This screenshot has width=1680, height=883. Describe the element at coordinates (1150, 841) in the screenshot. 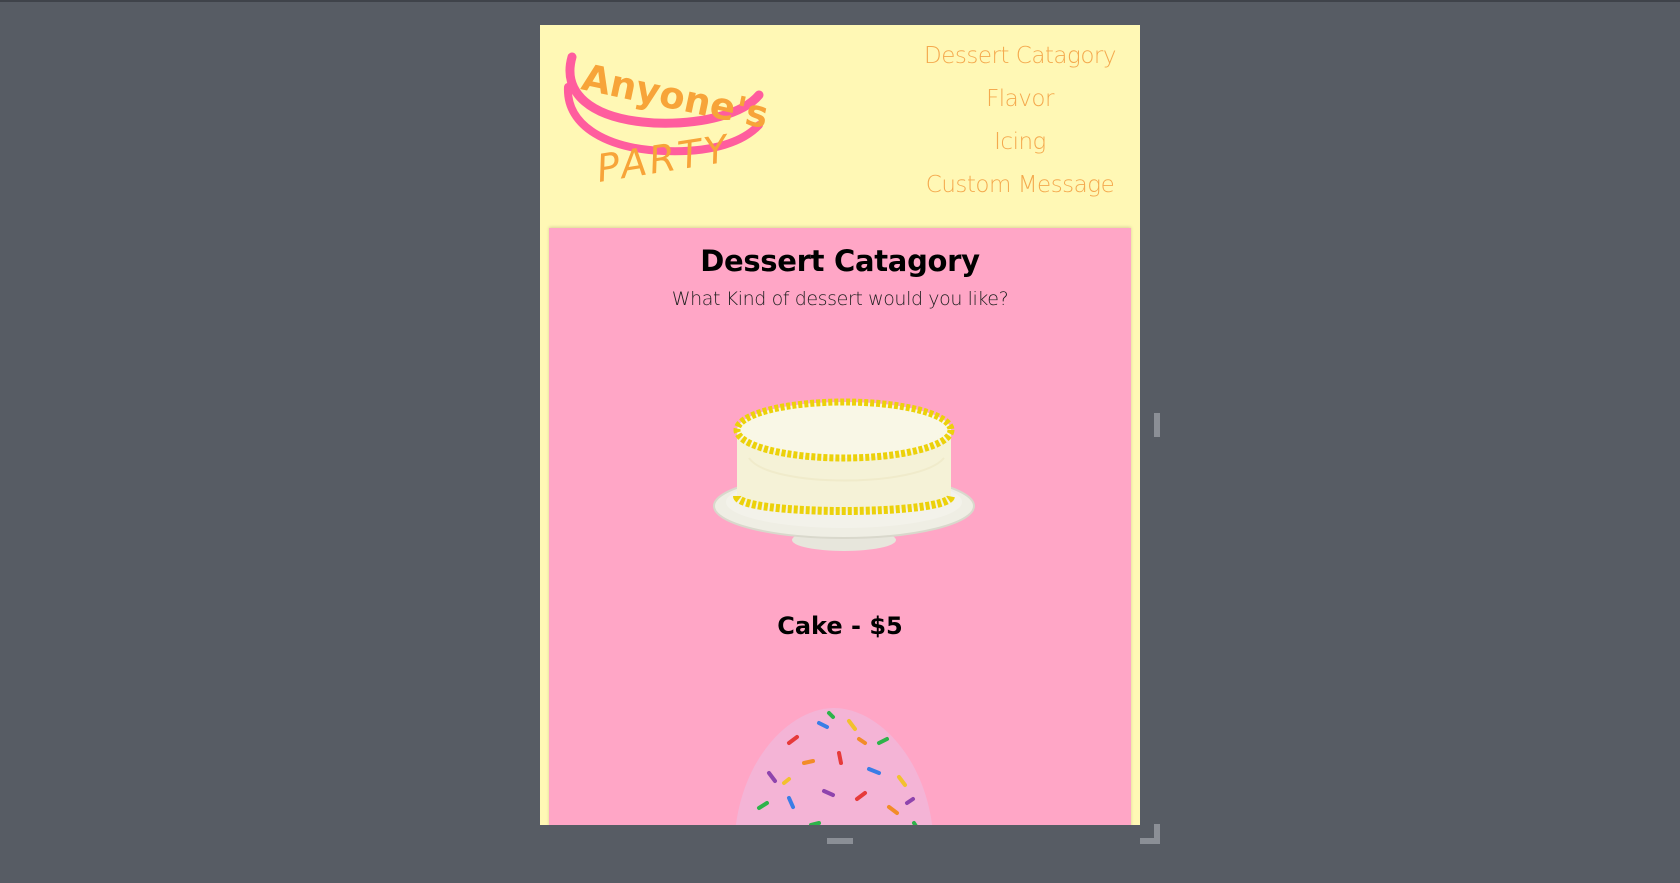

I see `resize-handle-corner-horizontal` at that location.